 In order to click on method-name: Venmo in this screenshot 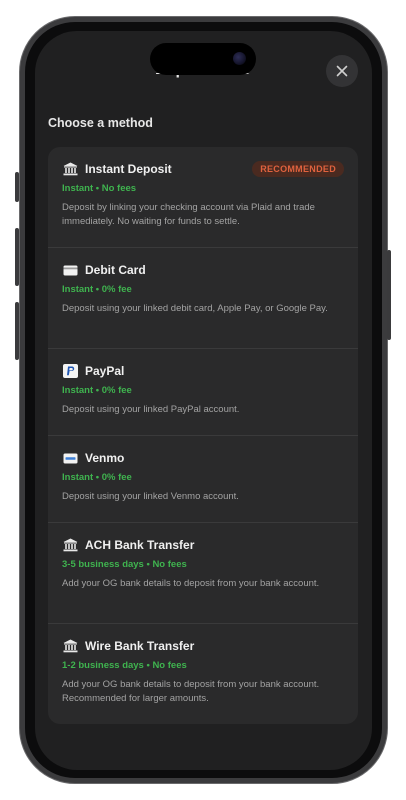, I will do `click(105, 458)`.